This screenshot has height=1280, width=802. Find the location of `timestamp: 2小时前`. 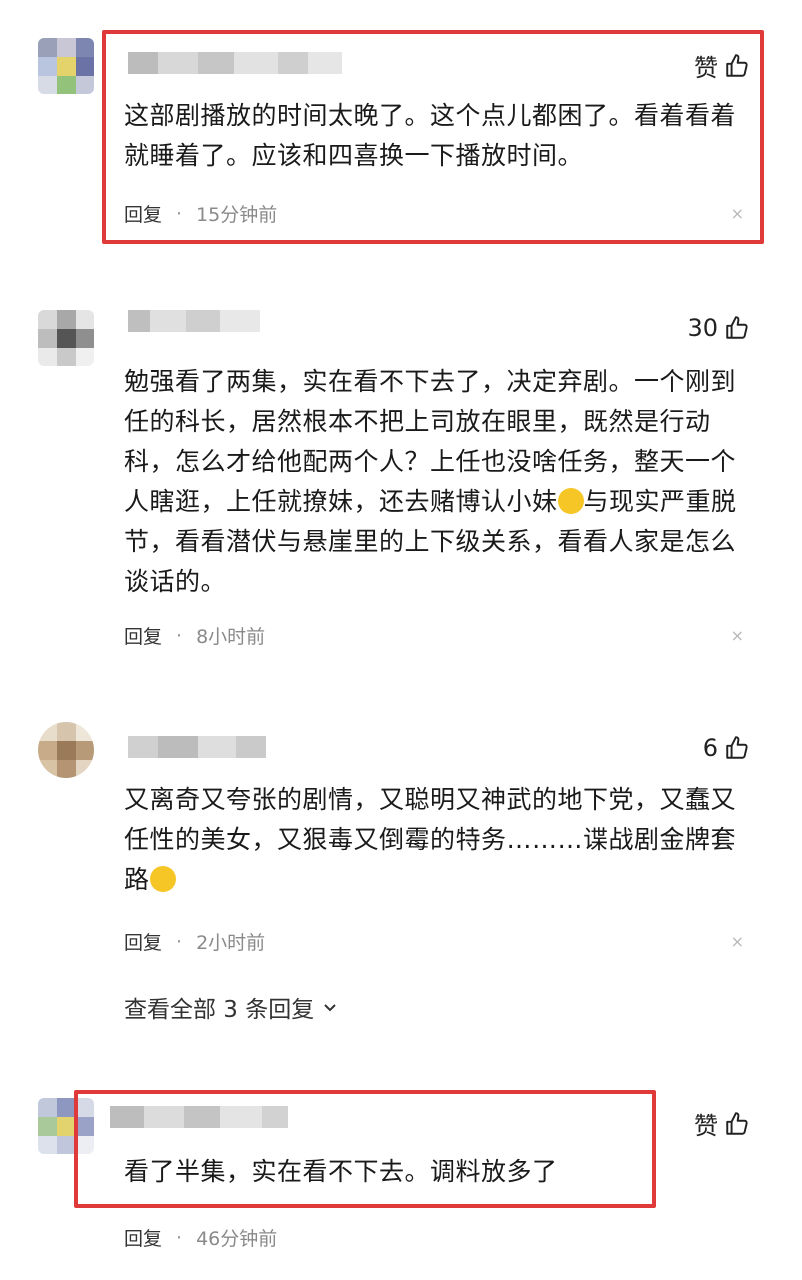

timestamp: 2小时前 is located at coordinates (231, 943).